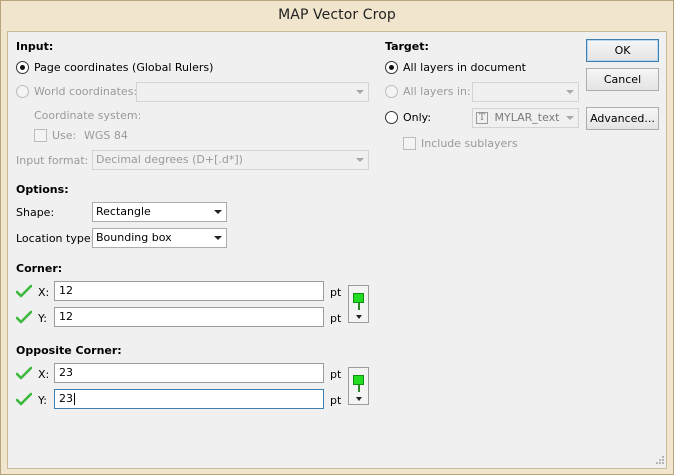 The image size is (674, 475). I want to click on resize-grip-icon, so click(659, 461).